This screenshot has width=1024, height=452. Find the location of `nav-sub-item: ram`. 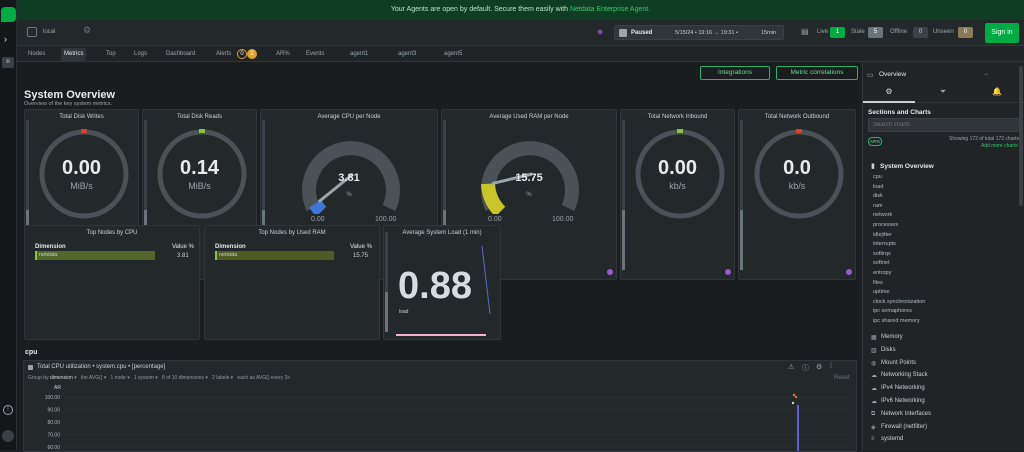

nav-sub-item: ram is located at coordinates (877, 206).